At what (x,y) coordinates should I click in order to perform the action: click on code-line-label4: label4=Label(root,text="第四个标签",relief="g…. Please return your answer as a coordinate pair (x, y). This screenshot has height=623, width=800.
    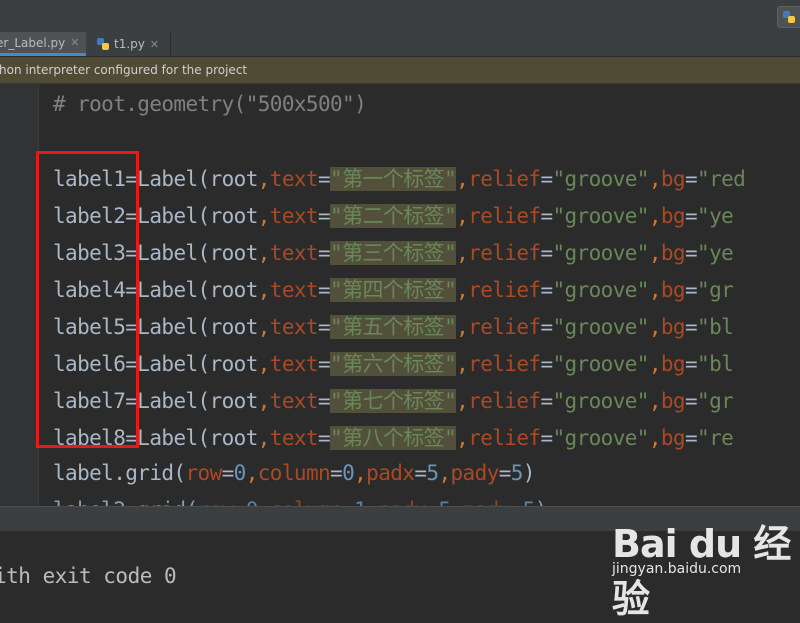
    Looking at the image, I should click on (393, 290).